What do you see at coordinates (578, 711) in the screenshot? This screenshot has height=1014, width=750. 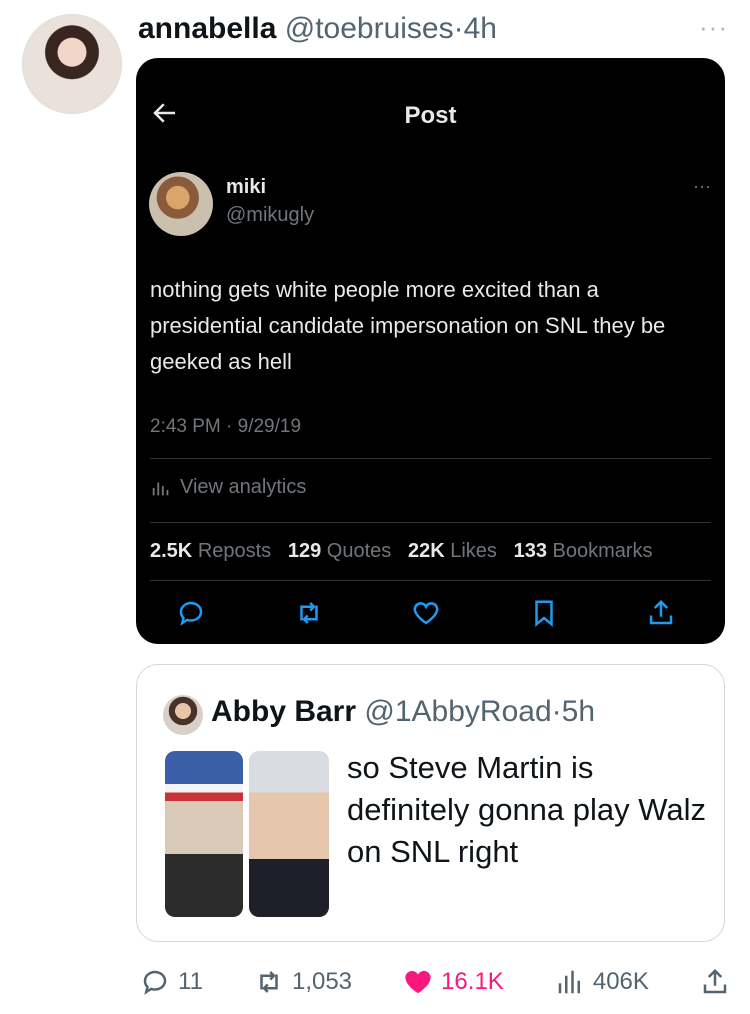 I see `quoted-tweet-time: 5h` at bounding box center [578, 711].